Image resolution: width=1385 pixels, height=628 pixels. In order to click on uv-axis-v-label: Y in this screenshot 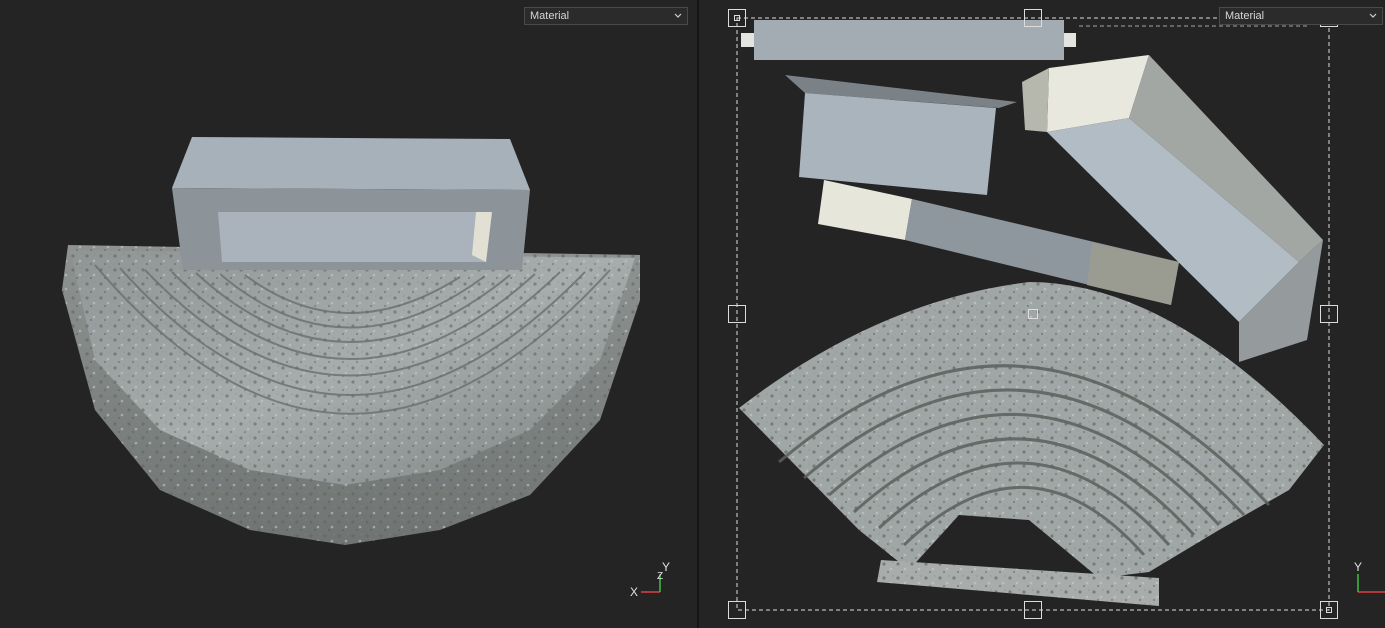, I will do `click(1358, 567)`.